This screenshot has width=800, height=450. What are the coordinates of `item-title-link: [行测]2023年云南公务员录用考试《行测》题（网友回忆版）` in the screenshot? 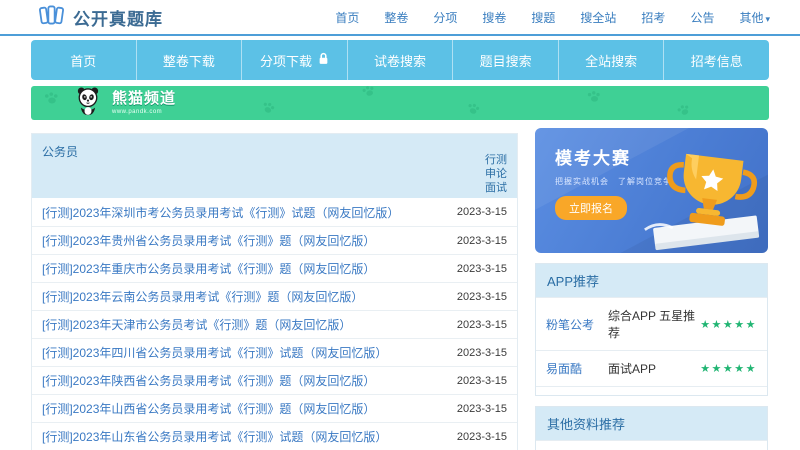 It's located at (202, 296).